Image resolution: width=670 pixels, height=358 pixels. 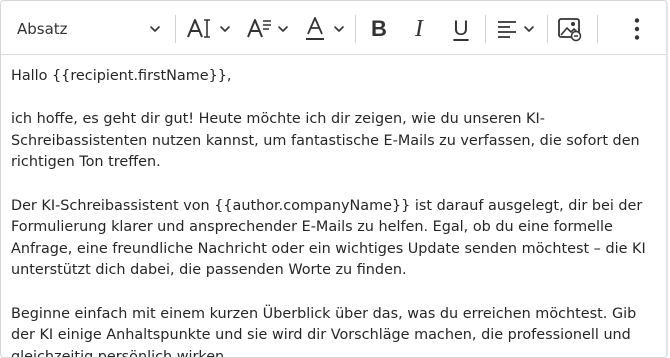 I want to click on text-size-icon, so click(x=208, y=28).